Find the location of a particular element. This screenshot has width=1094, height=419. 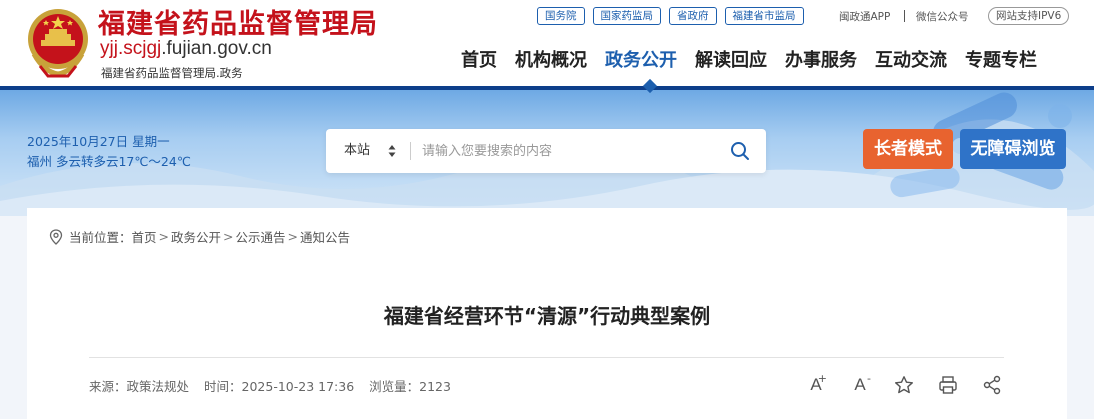

share-glyph is located at coordinates (992, 385).